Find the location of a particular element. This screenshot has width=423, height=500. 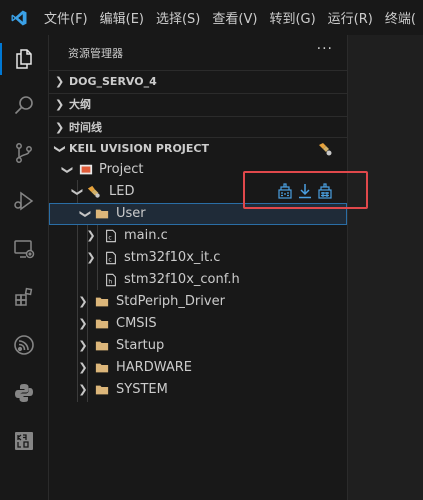

keil-icon is located at coordinates (24, 441).